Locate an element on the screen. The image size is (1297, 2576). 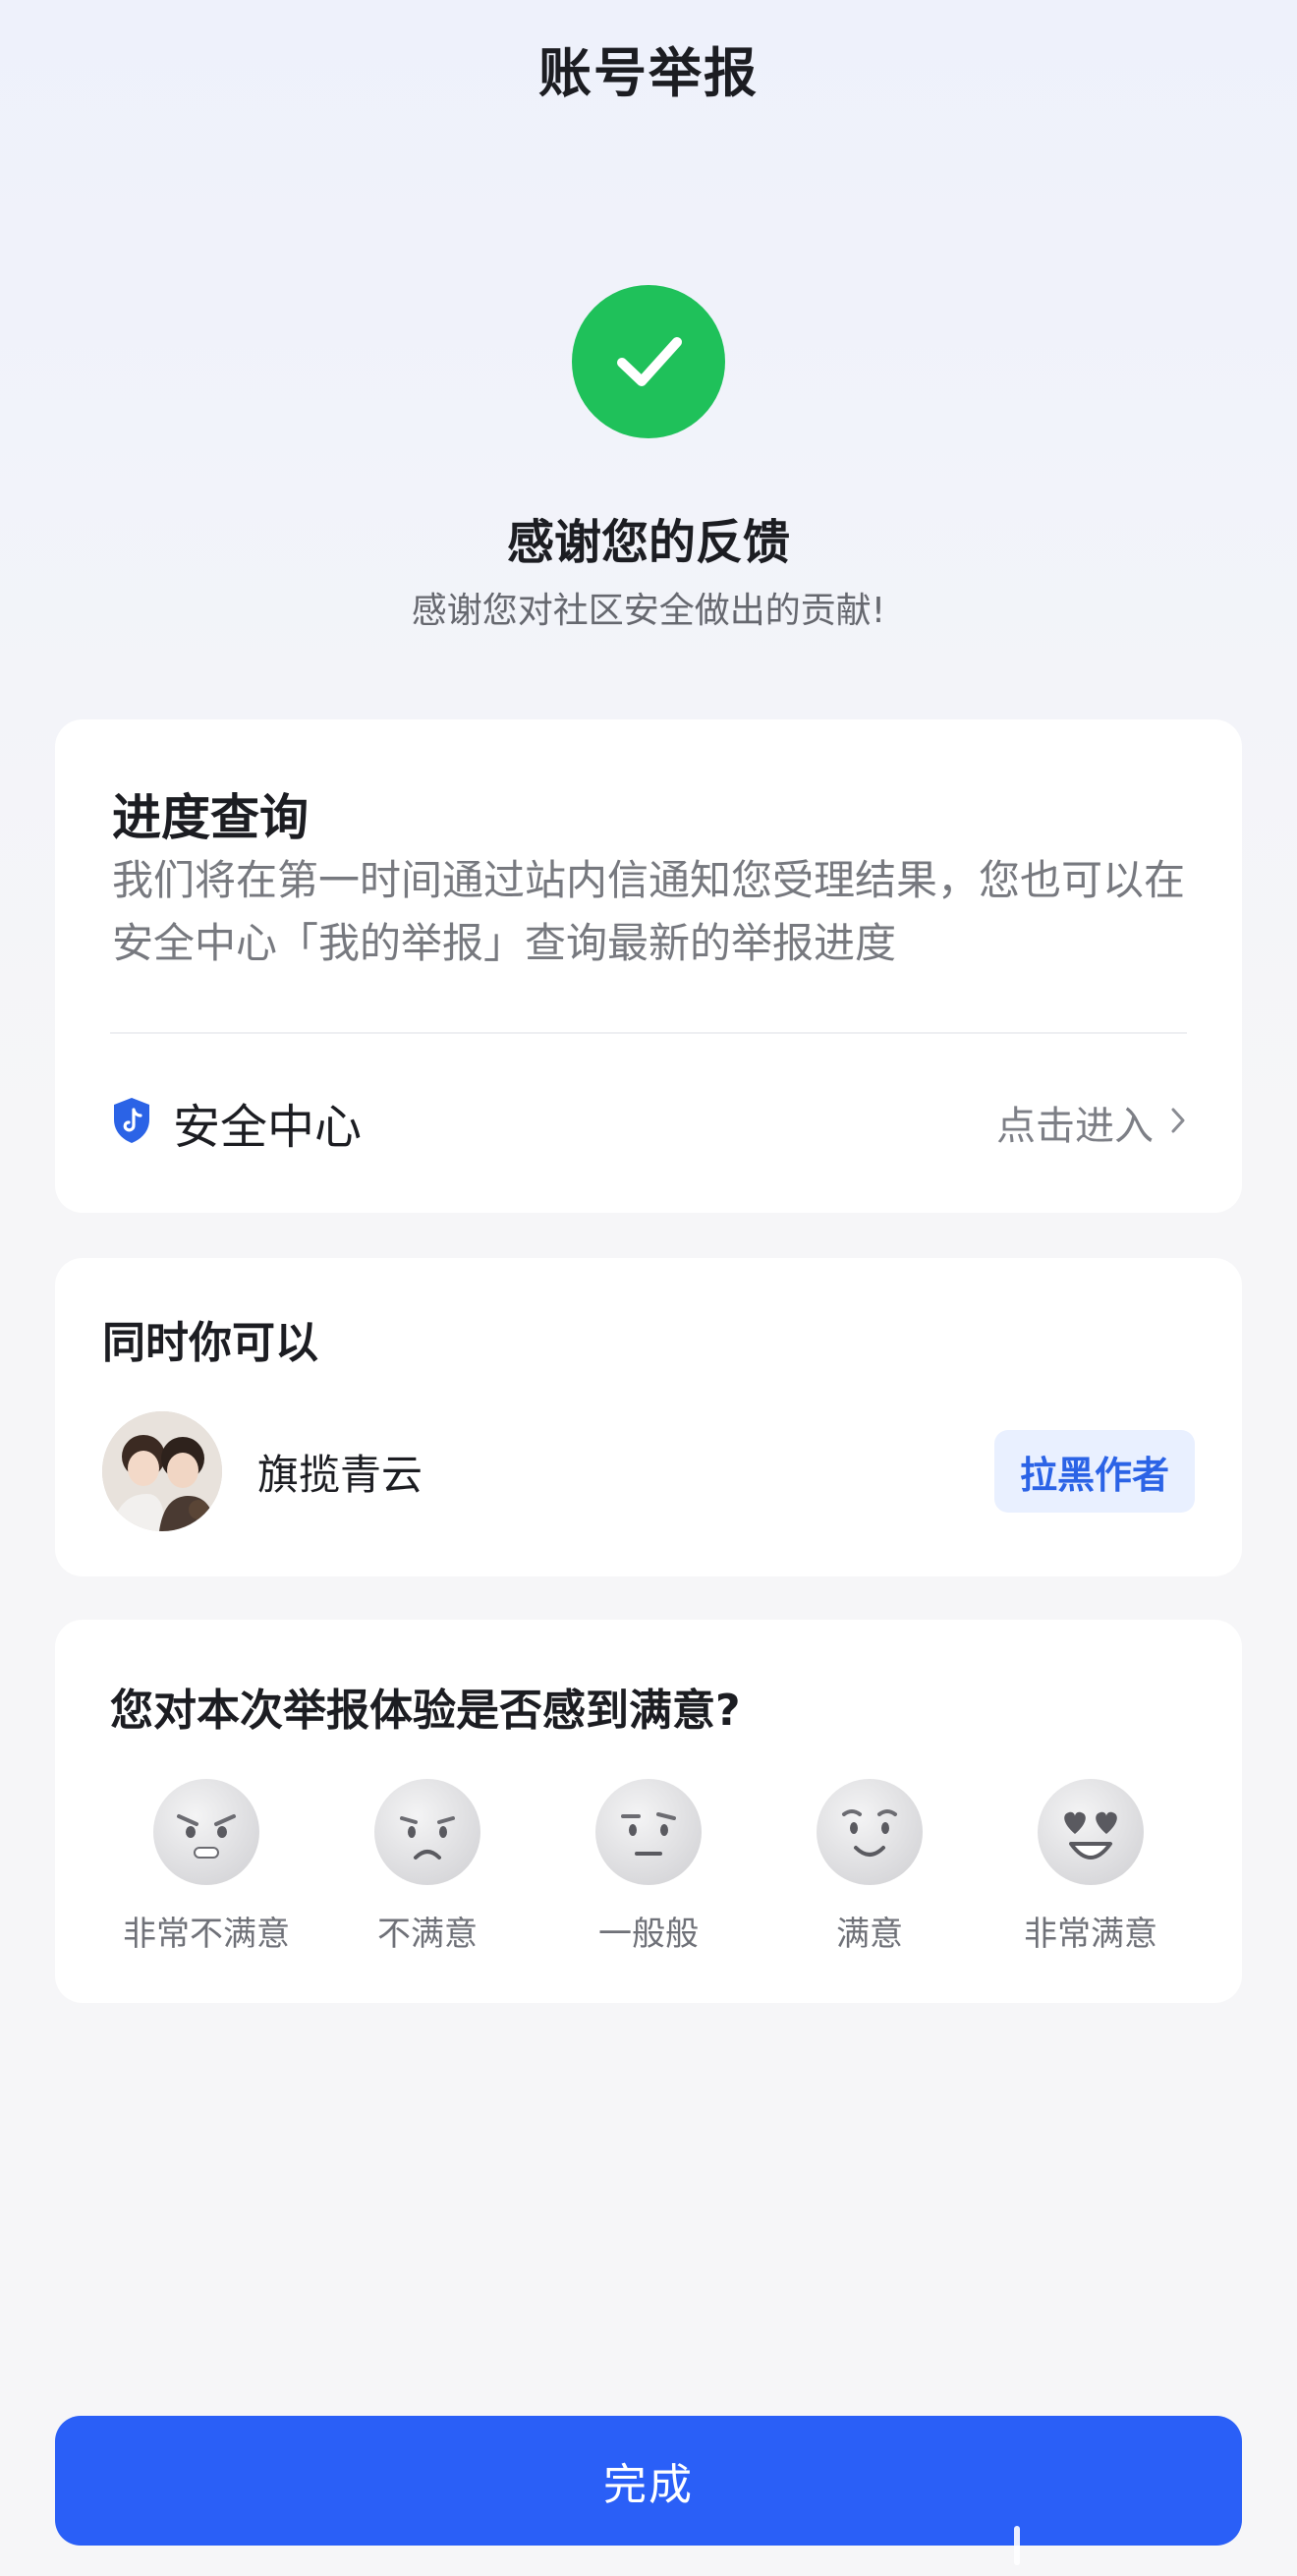
enter-label: 点击进入 is located at coordinates (1075, 1127).